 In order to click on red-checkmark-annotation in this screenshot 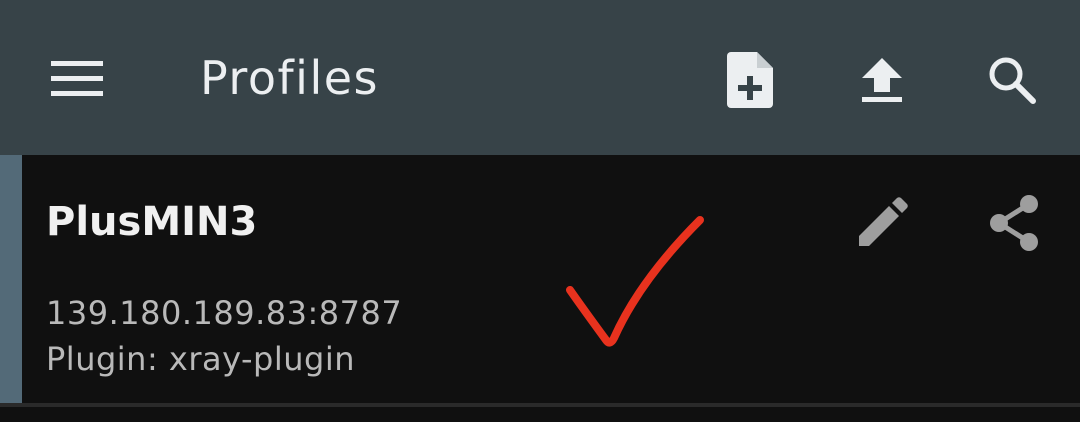, I will do `click(635, 281)`.